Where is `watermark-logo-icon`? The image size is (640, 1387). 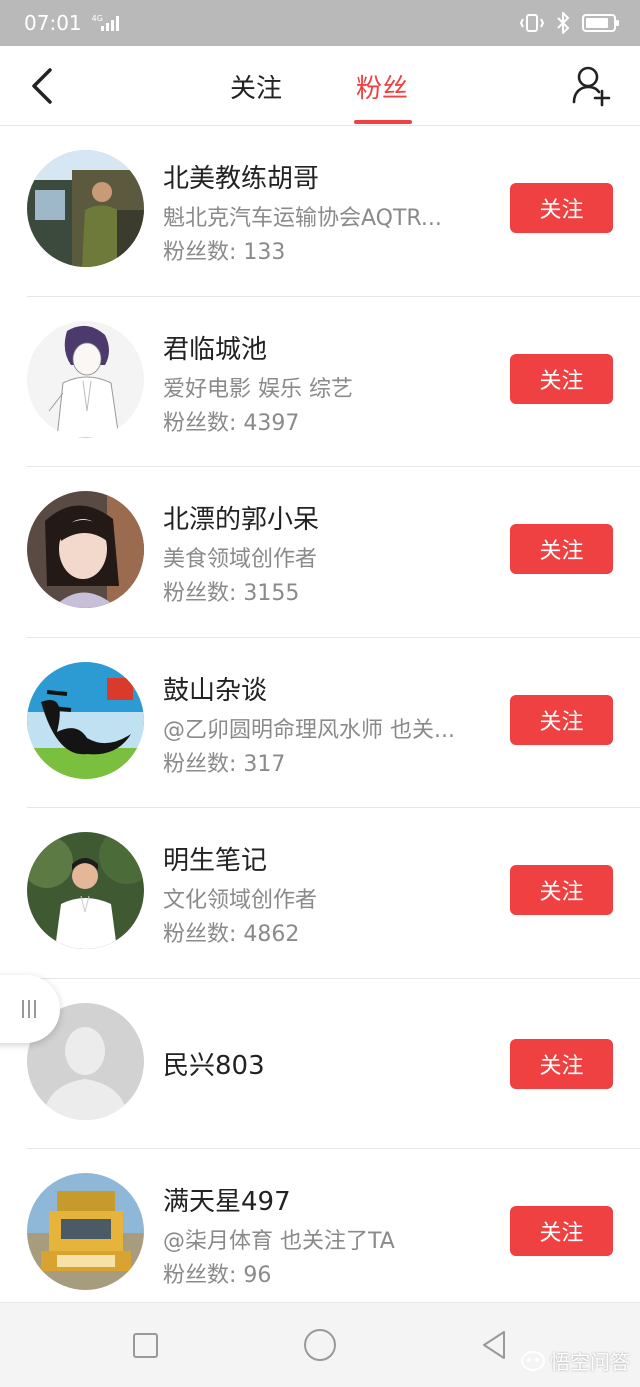 watermark-logo-icon is located at coordinates (533, 1360).